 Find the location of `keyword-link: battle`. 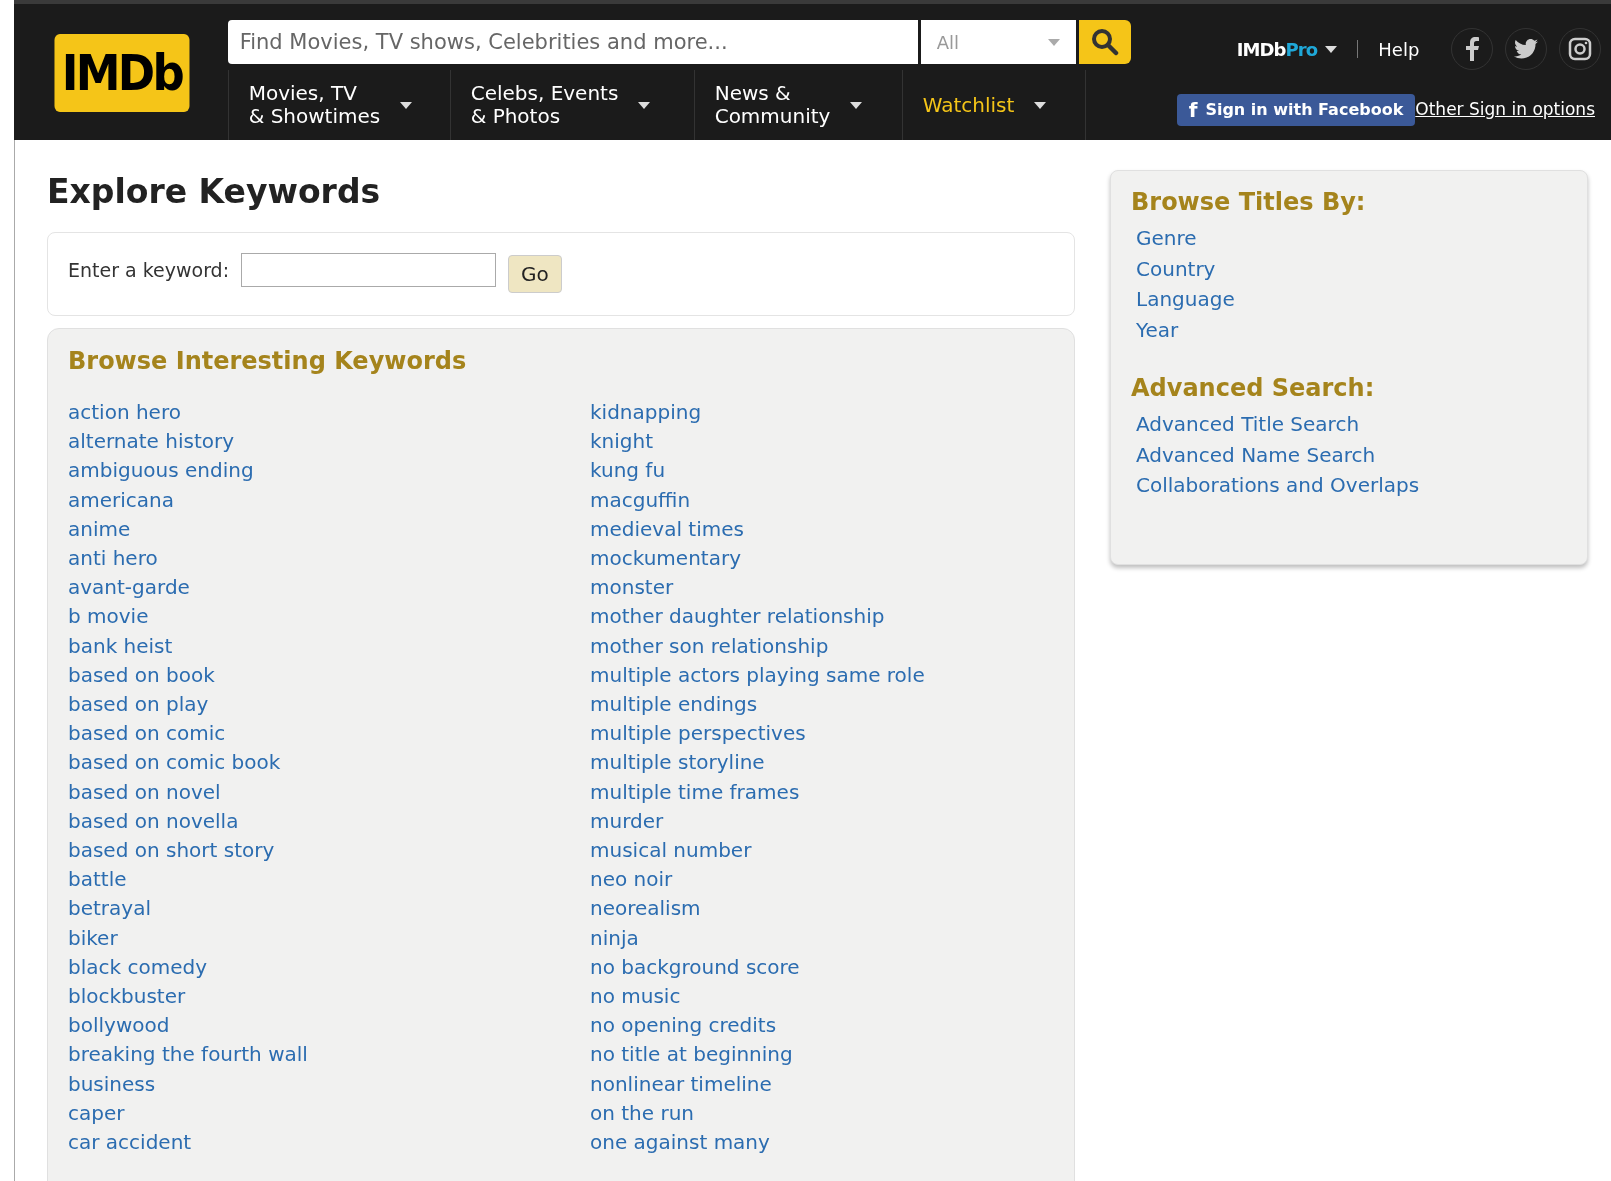

keyword-link: battle is located at coordinates (97, 880).